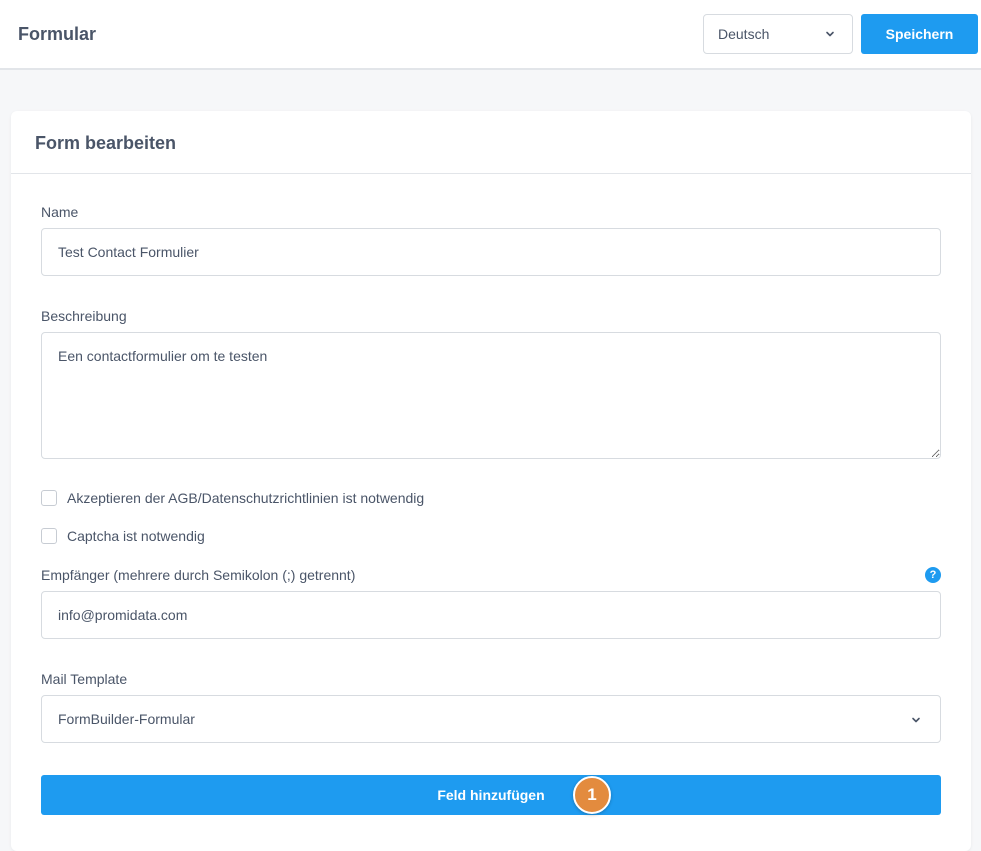  Describe the element at coordinates (778, 34) in the screenshot. I see `language-select: Deutsch` at that location.